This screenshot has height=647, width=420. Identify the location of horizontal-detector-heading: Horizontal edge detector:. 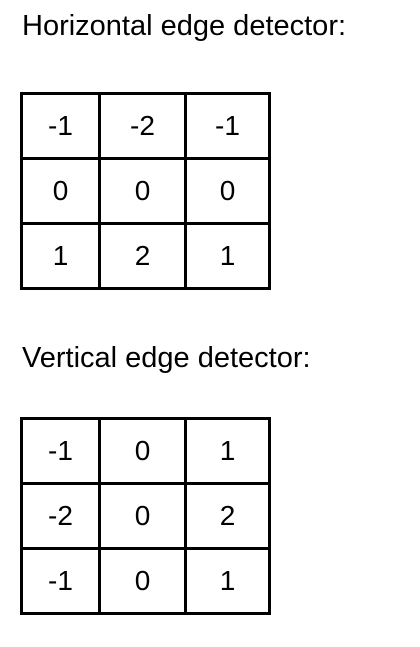
(184, 26).